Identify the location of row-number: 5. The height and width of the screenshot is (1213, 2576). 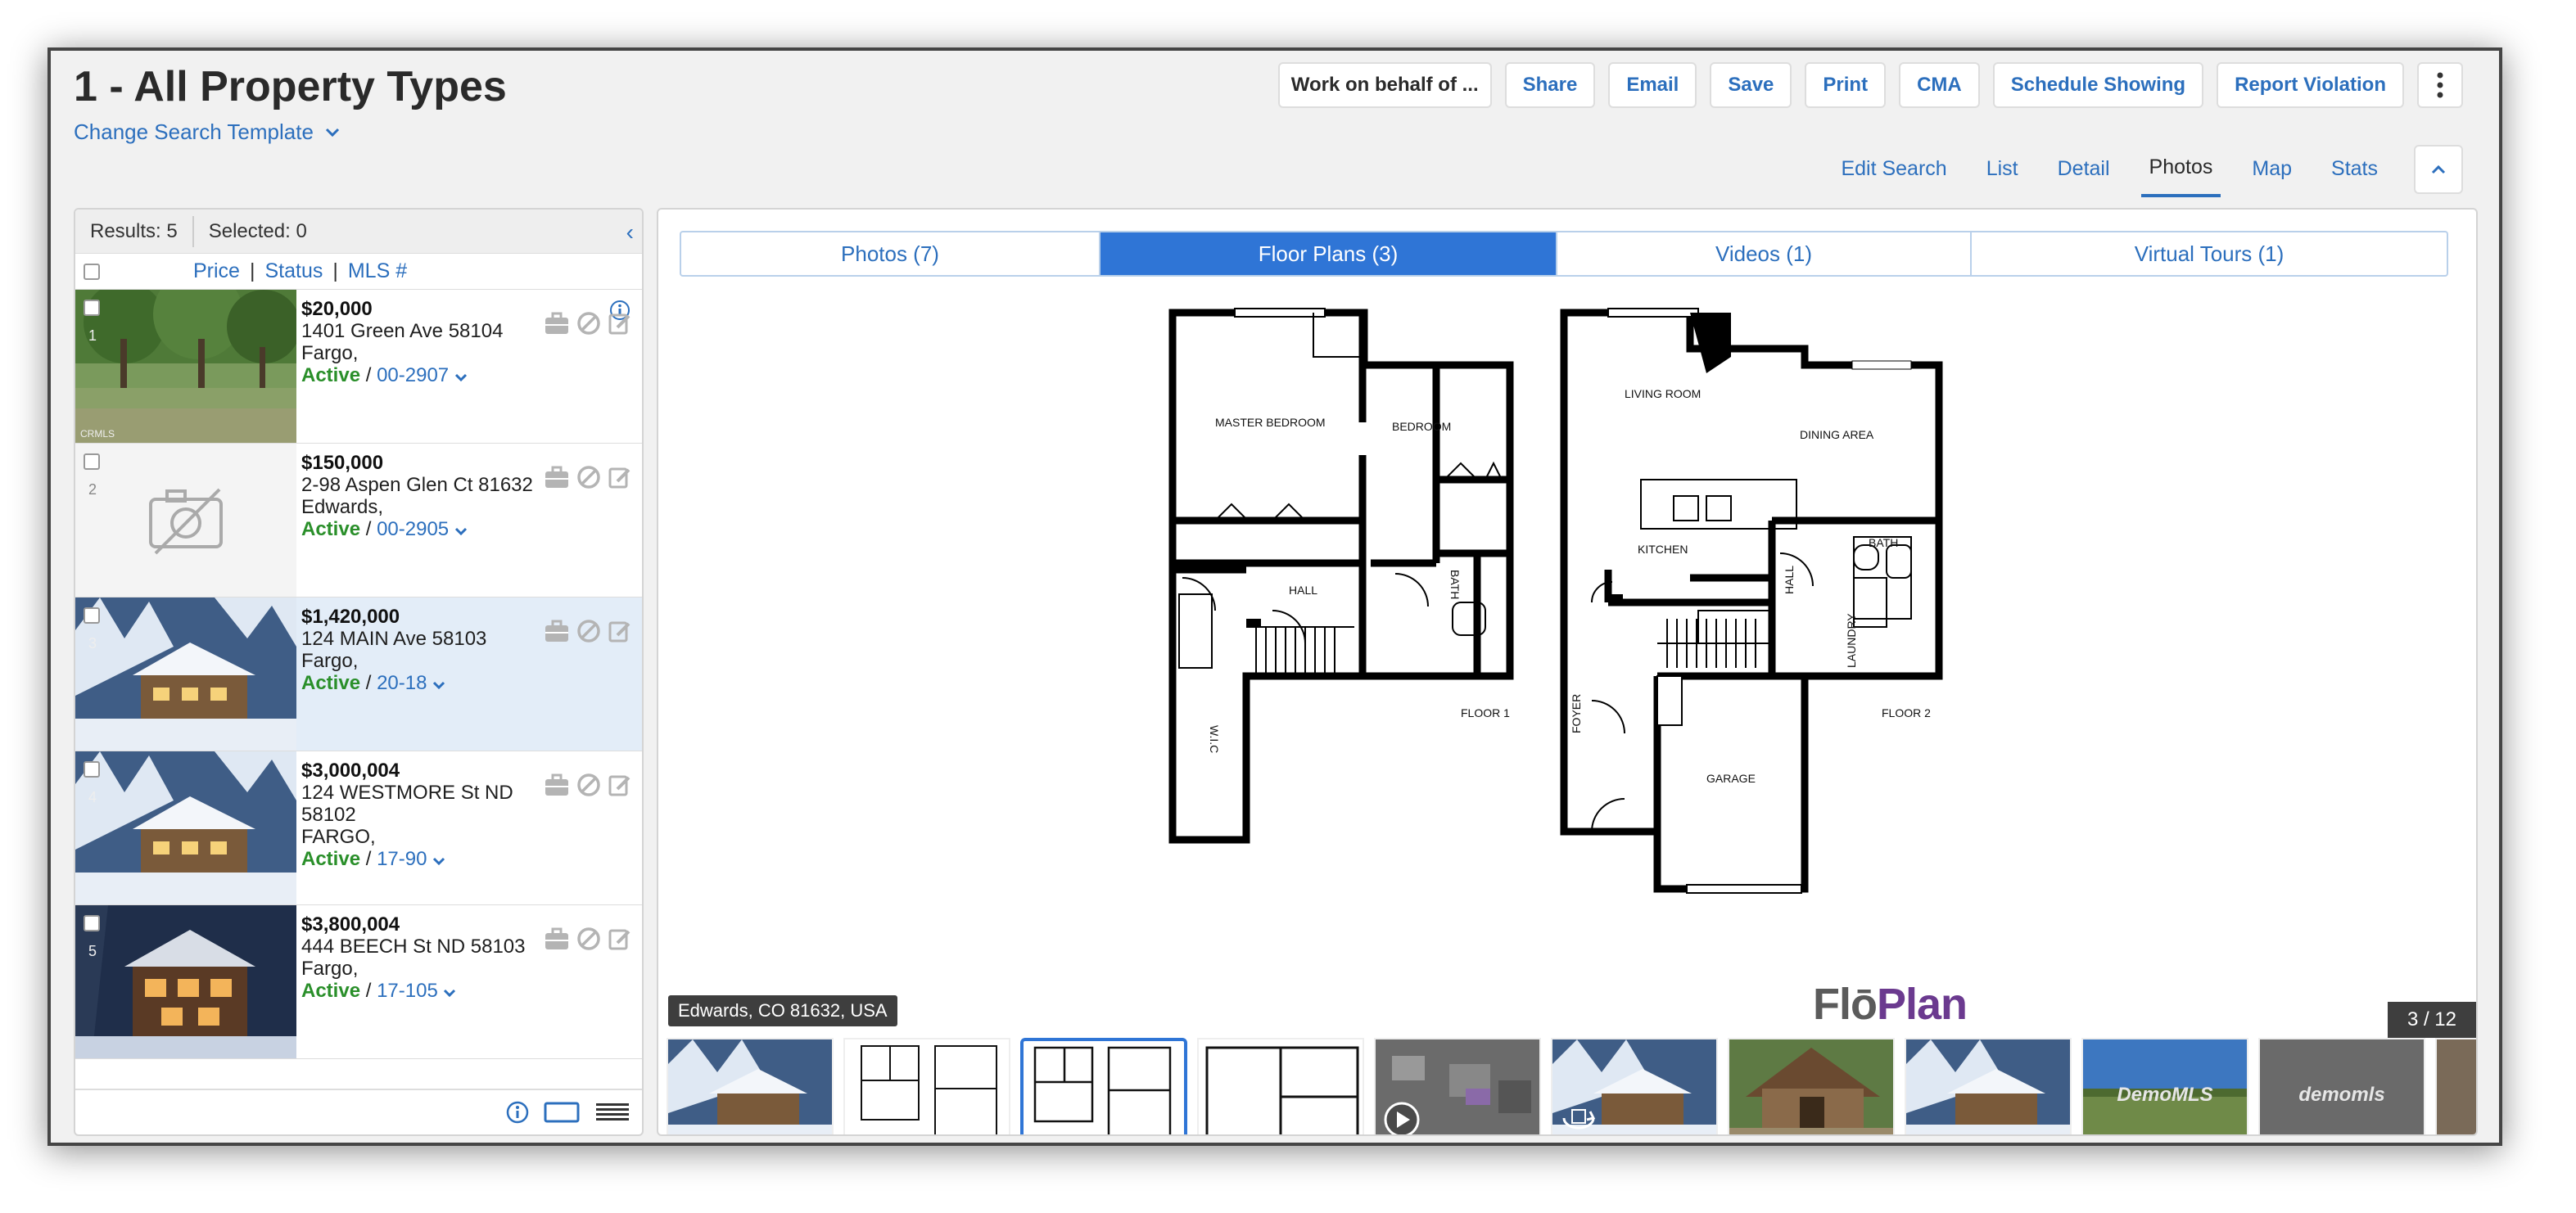
(92, 951).